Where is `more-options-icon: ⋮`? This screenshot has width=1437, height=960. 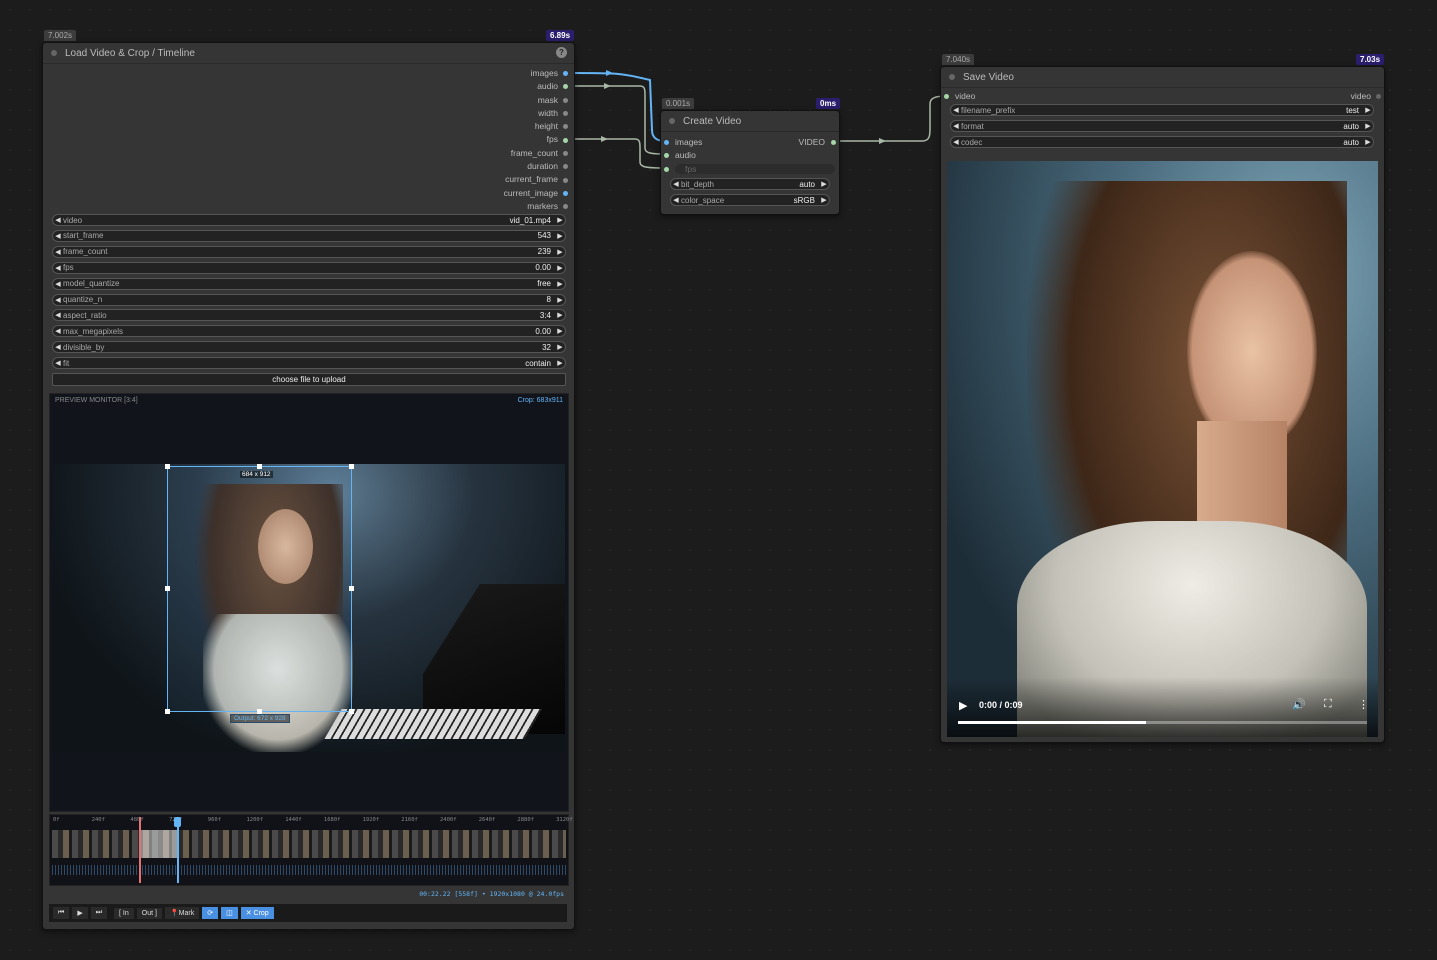
more-options-icon: ⋮ is located at coordinates (1363, 704).